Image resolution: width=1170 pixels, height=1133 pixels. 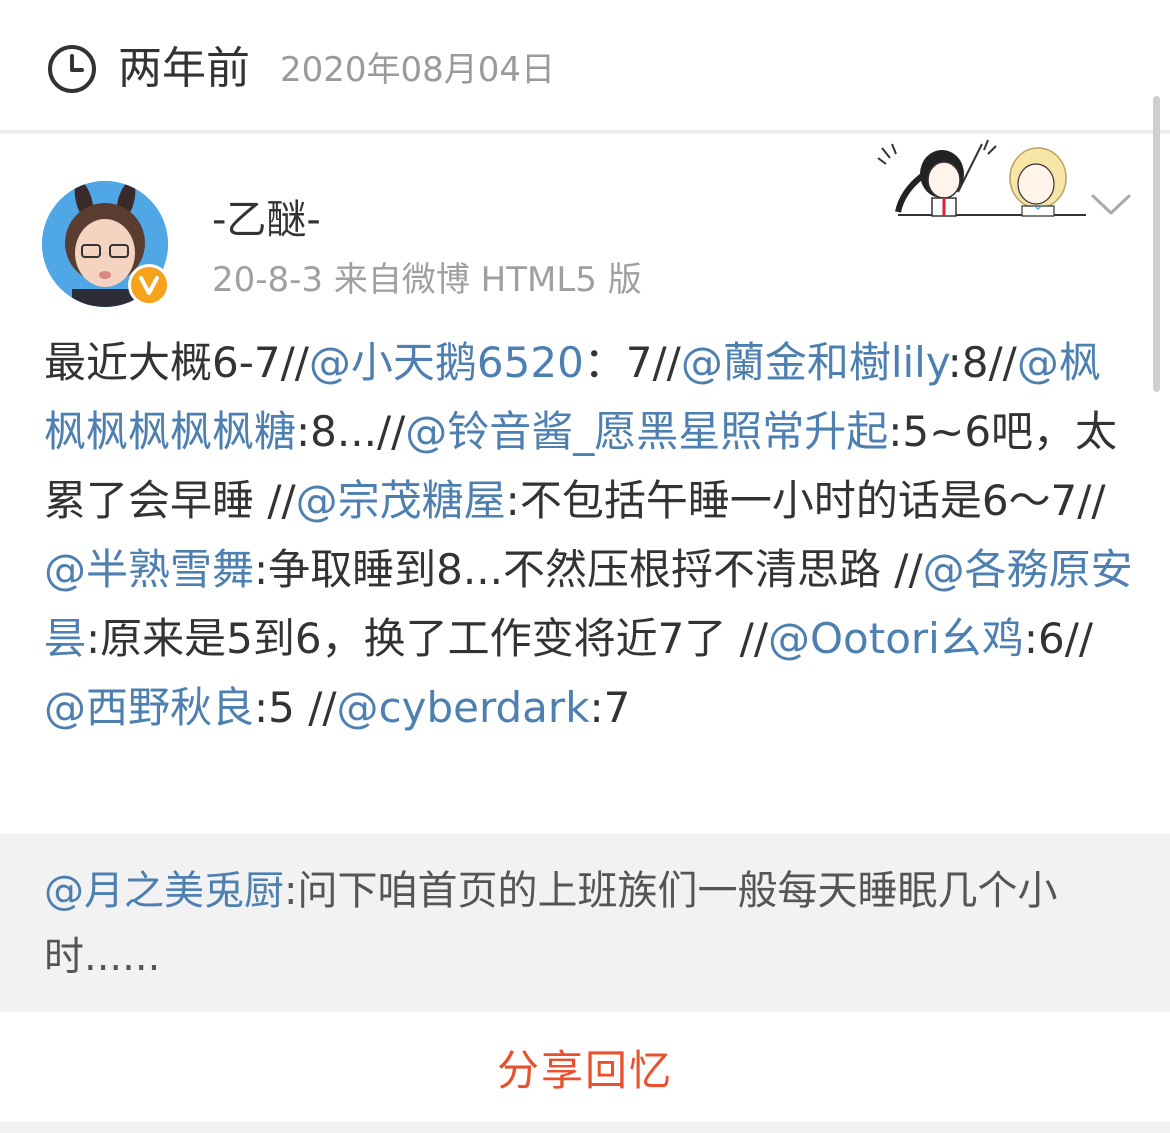 What do you see at coordinates (584, 1070) in the screenshot?
I see `share-memory-label: 分享回忆` at bounding box center [584, 1070].